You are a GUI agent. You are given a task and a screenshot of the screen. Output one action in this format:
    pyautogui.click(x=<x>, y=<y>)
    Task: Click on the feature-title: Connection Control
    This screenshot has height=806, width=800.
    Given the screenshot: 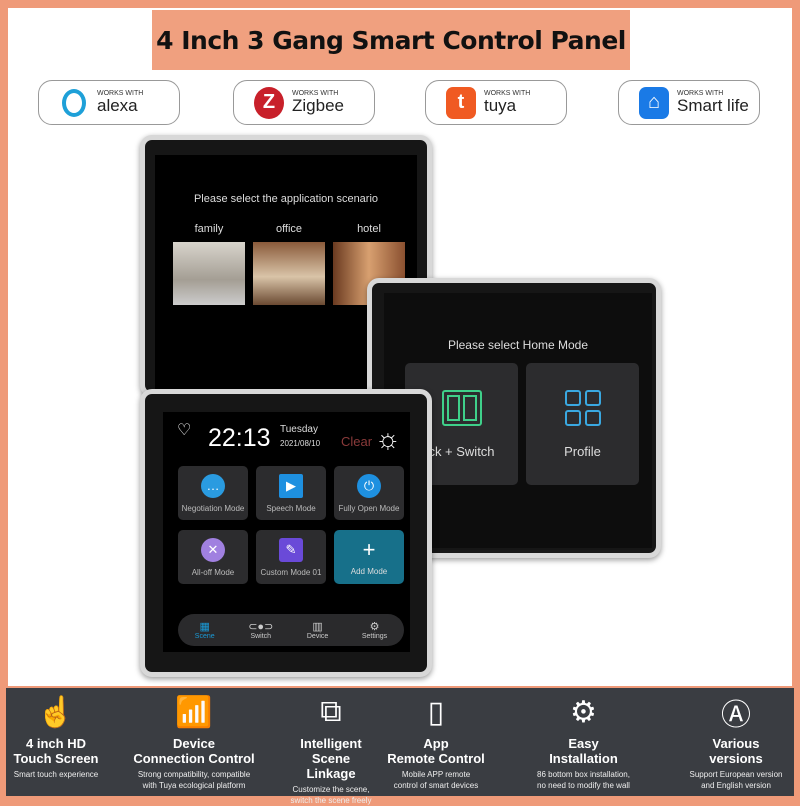 What is the action you would take?
    pyautogui.click(x=194, y=758)
    